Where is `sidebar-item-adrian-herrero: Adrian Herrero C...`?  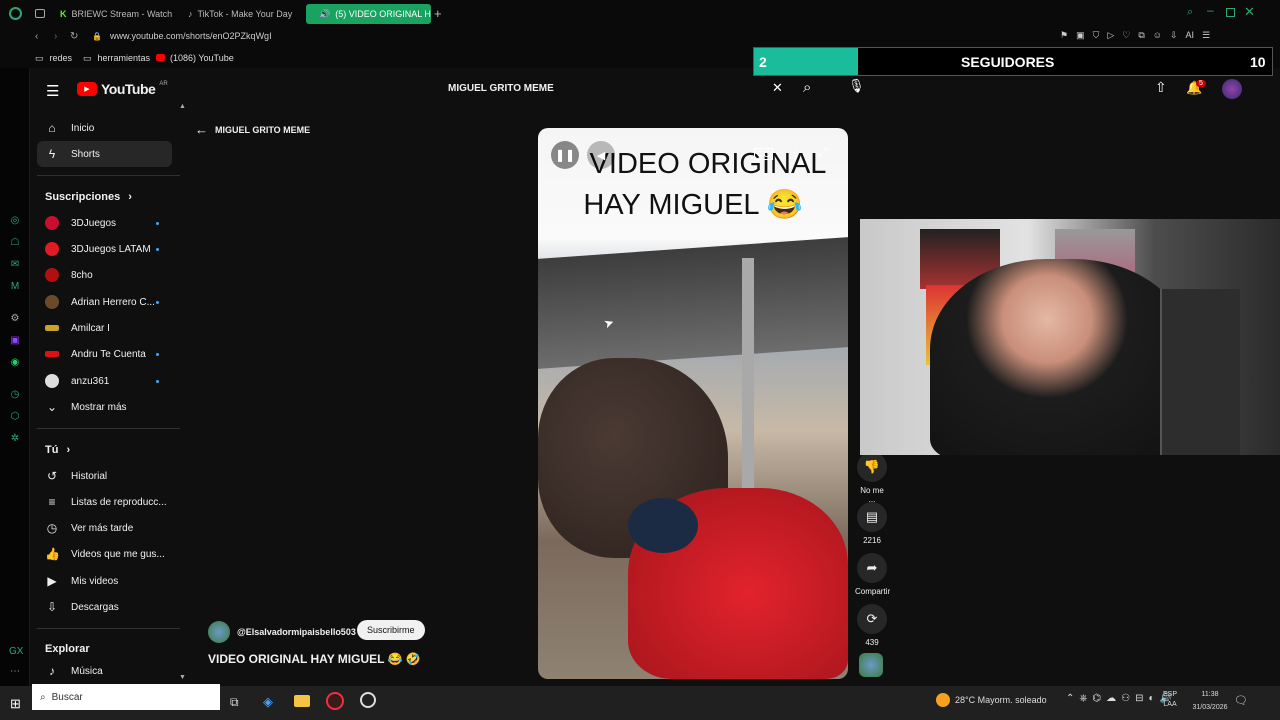 sidebar-item-adrian-herrero: Adrian Herrero C... is located at coordinates (104, 302).